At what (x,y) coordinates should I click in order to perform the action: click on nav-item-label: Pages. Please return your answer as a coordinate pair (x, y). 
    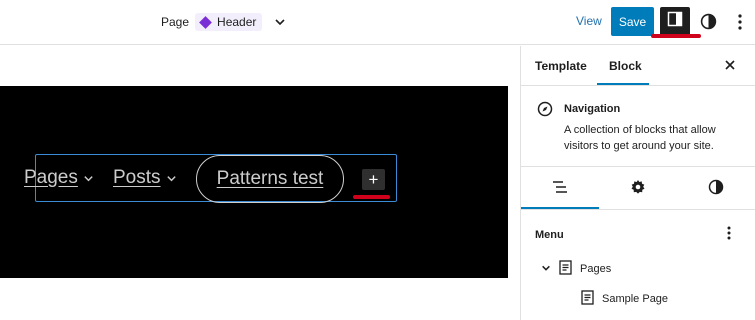
    Looking at the image, I should click on (51, 177).